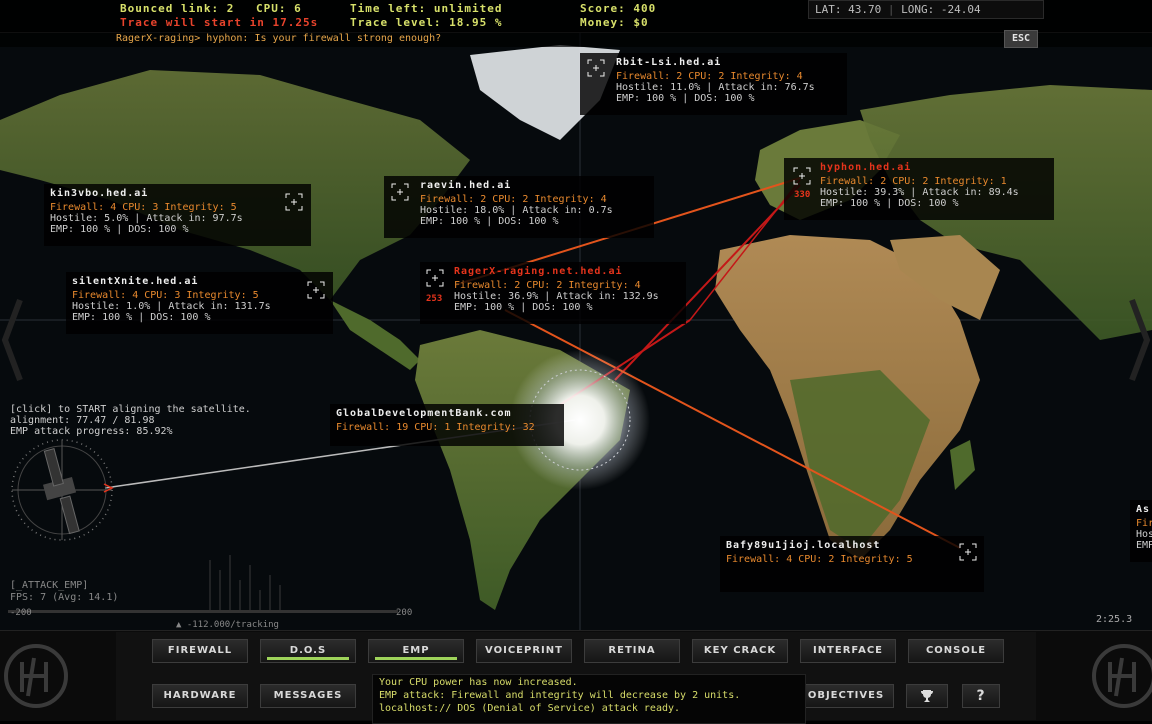 This screenshot has width=1152, height=724. I want to click on tool-button-label: KEY CRACK, so click(740, 650).